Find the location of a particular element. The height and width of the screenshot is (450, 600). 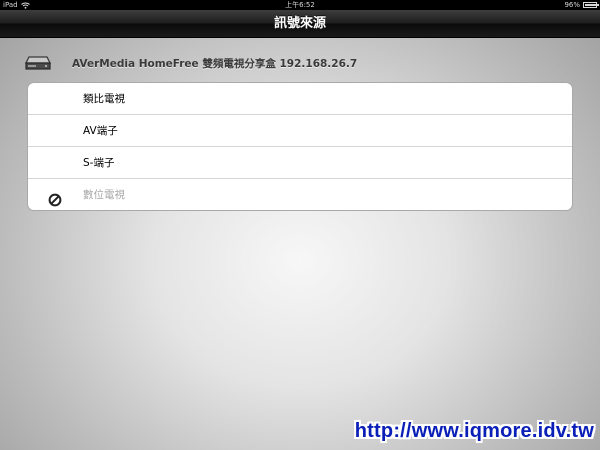

status-bar: iPad 上午6:52 96% is located at coordinates (300, 5).